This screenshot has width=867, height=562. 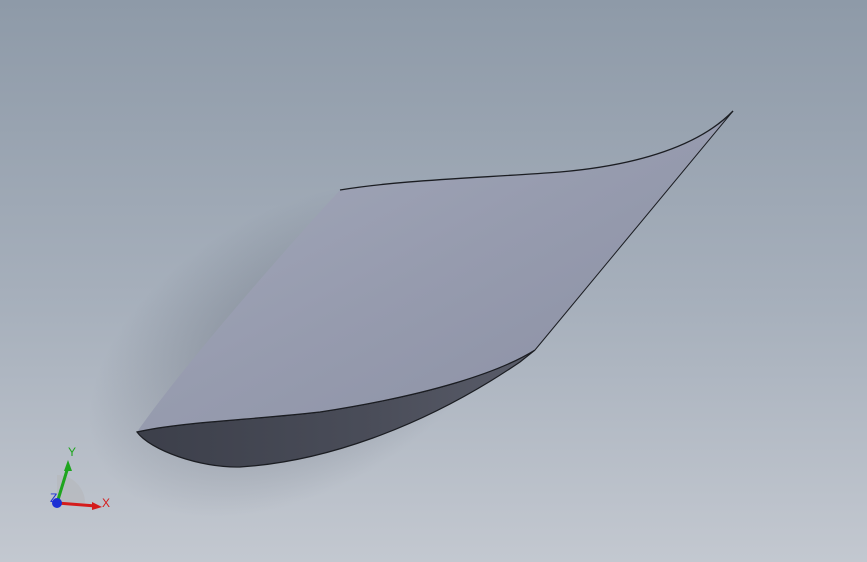 What do you see at coordinates (68, 465) in the screenshot?
I see `y-axis-arrow-icon` at bounding box center [68, 465].